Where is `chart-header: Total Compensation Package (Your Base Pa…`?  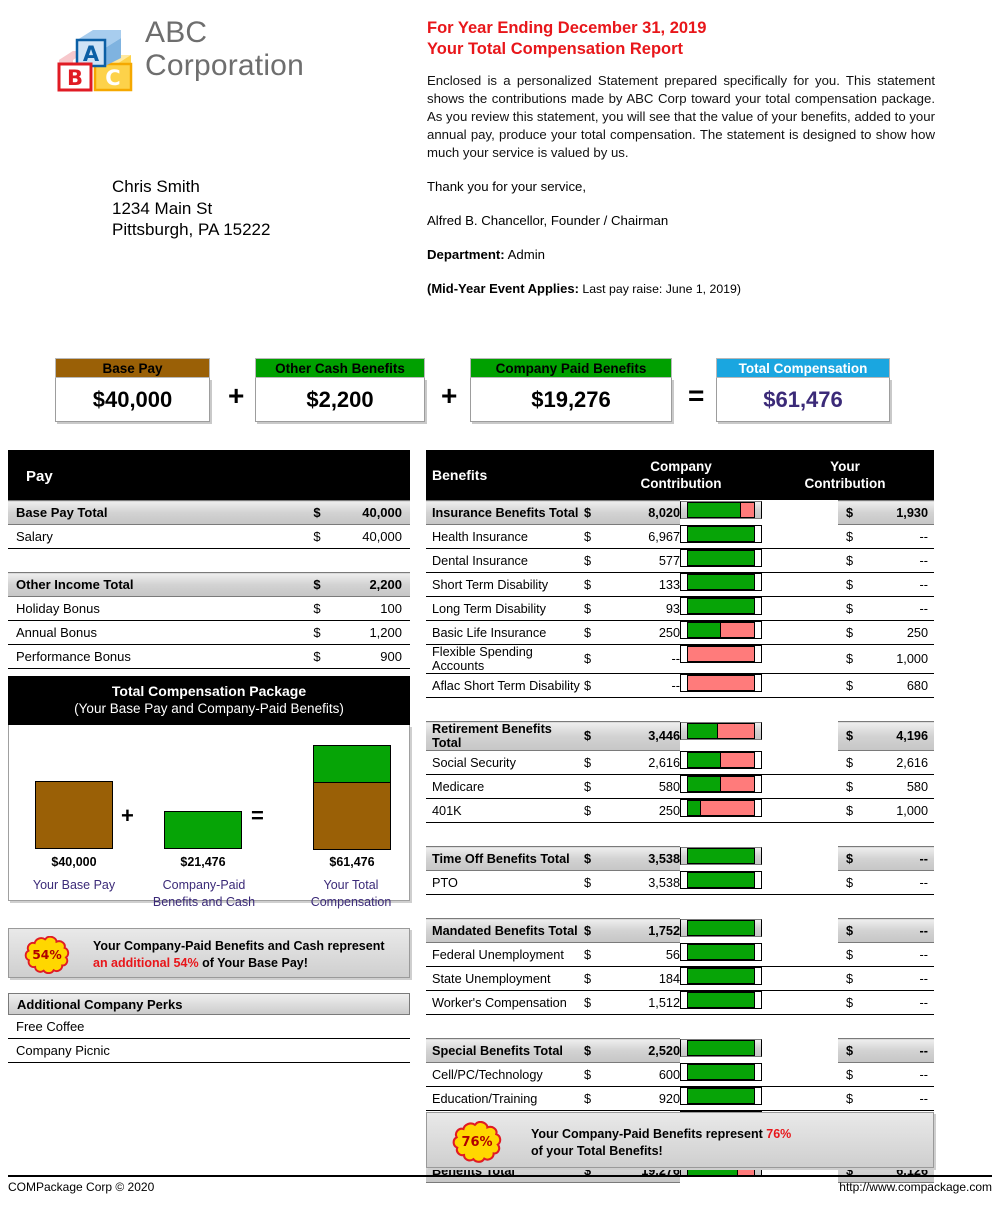
chart-header: Total Compensation Package (Your Base Pa… is located at coordinates (209, 700).